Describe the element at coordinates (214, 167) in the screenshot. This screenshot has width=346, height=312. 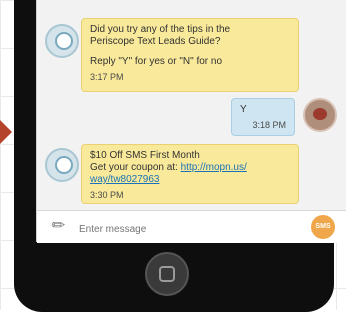
I see `coupon-link: http://mopn.us/` at that location.